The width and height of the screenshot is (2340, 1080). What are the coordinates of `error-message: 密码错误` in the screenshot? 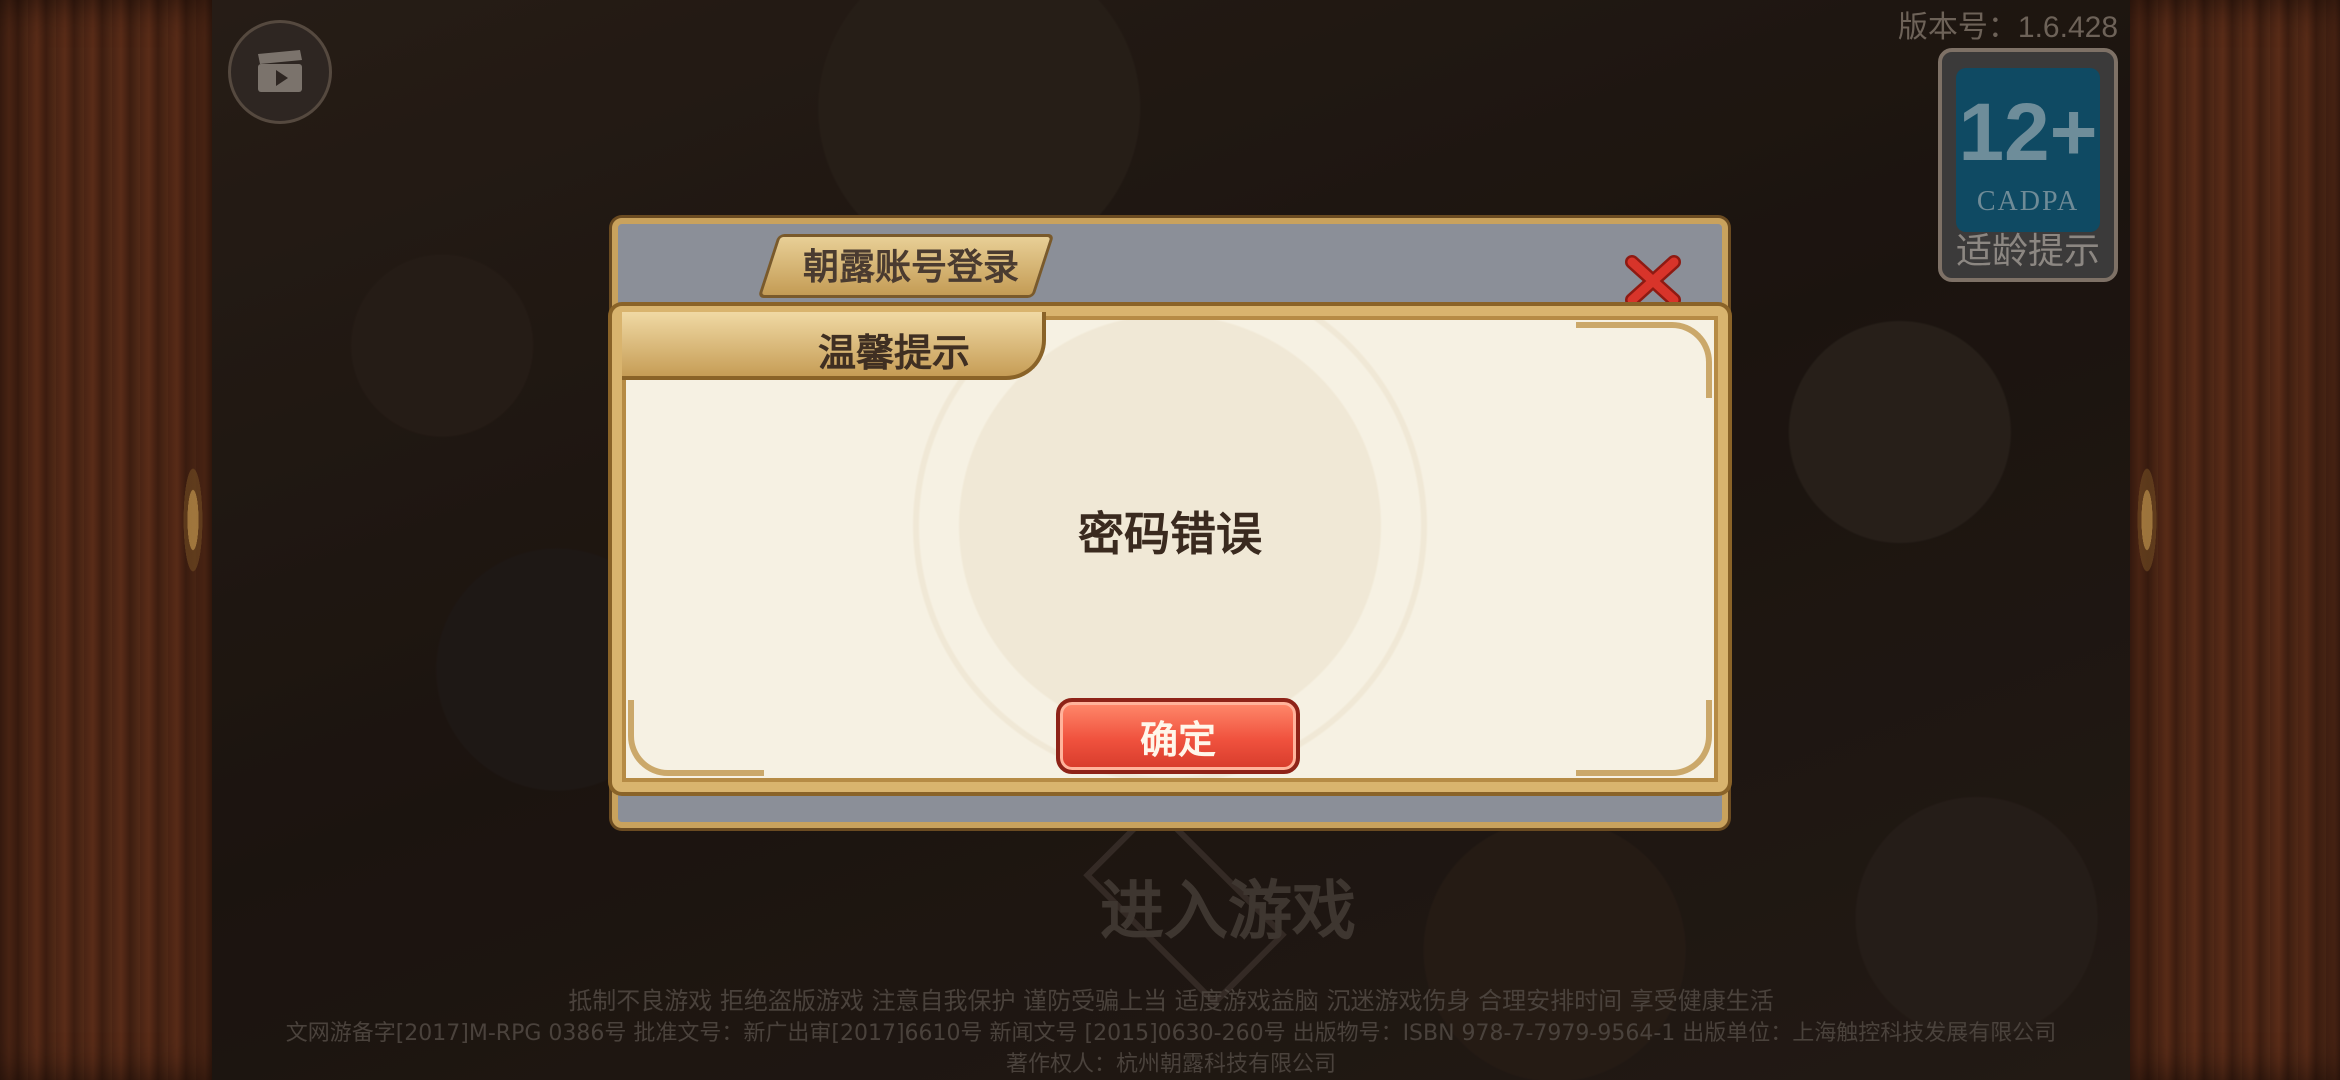 It's located at (1170, 534).